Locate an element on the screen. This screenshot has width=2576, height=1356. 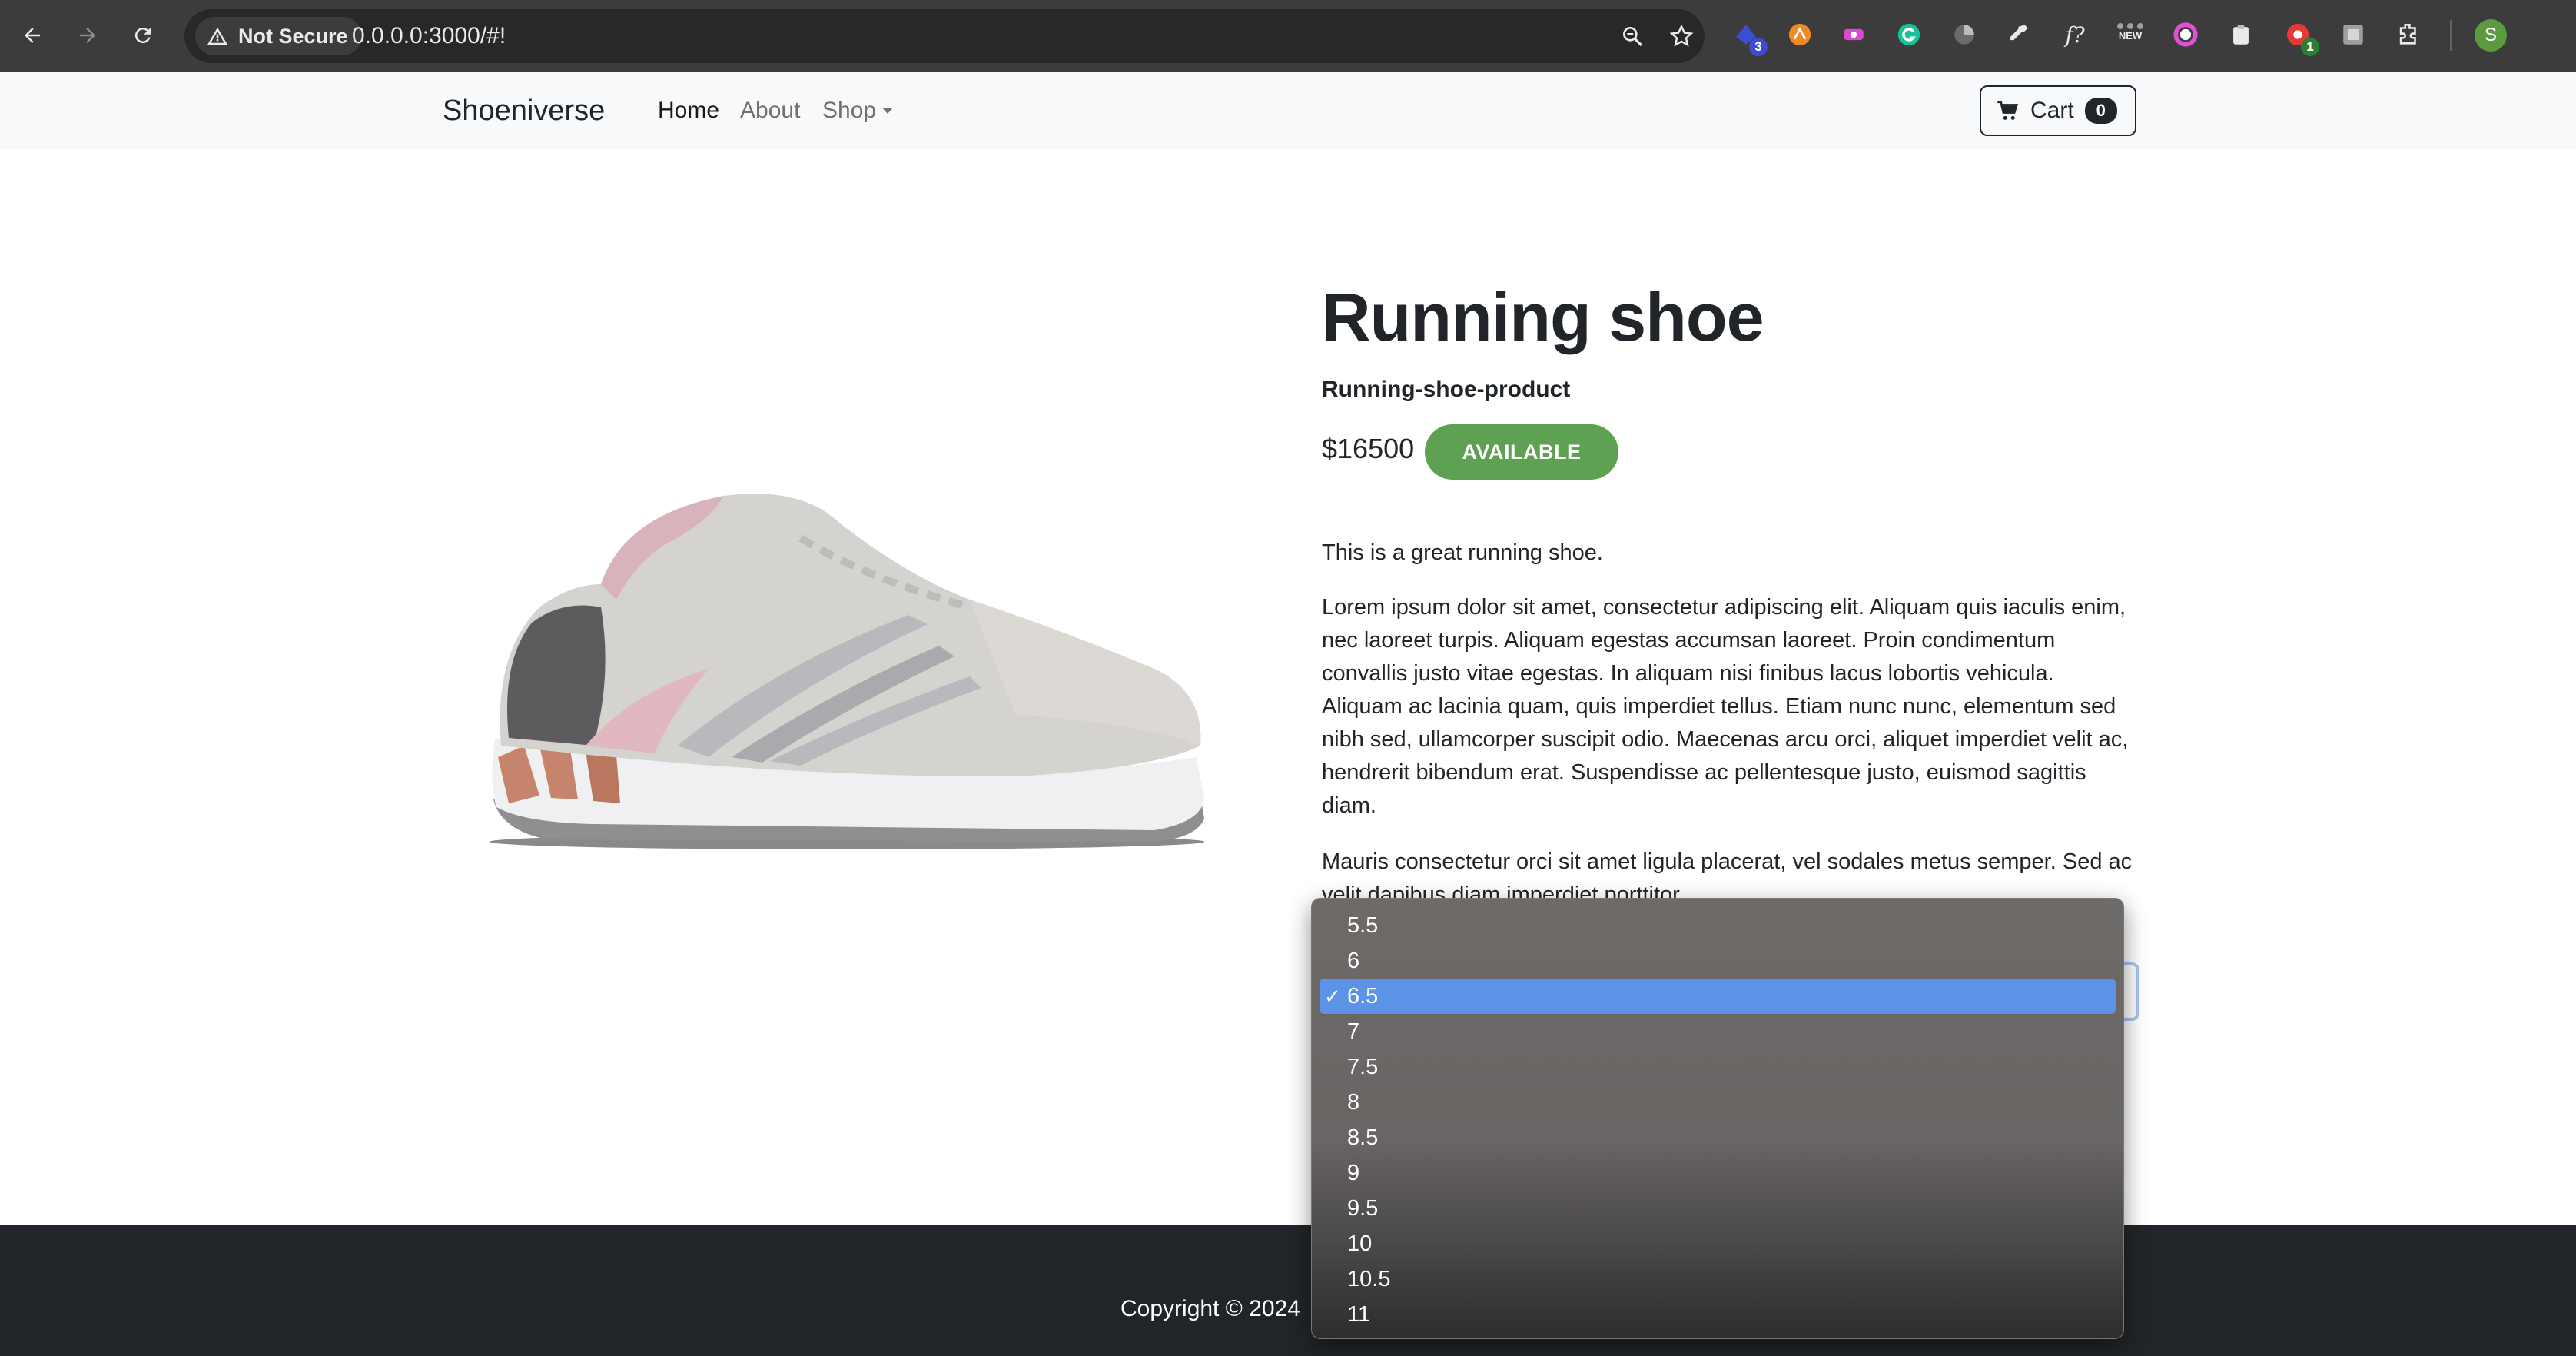
shutter-icon is located at coordinates (1964, 35).